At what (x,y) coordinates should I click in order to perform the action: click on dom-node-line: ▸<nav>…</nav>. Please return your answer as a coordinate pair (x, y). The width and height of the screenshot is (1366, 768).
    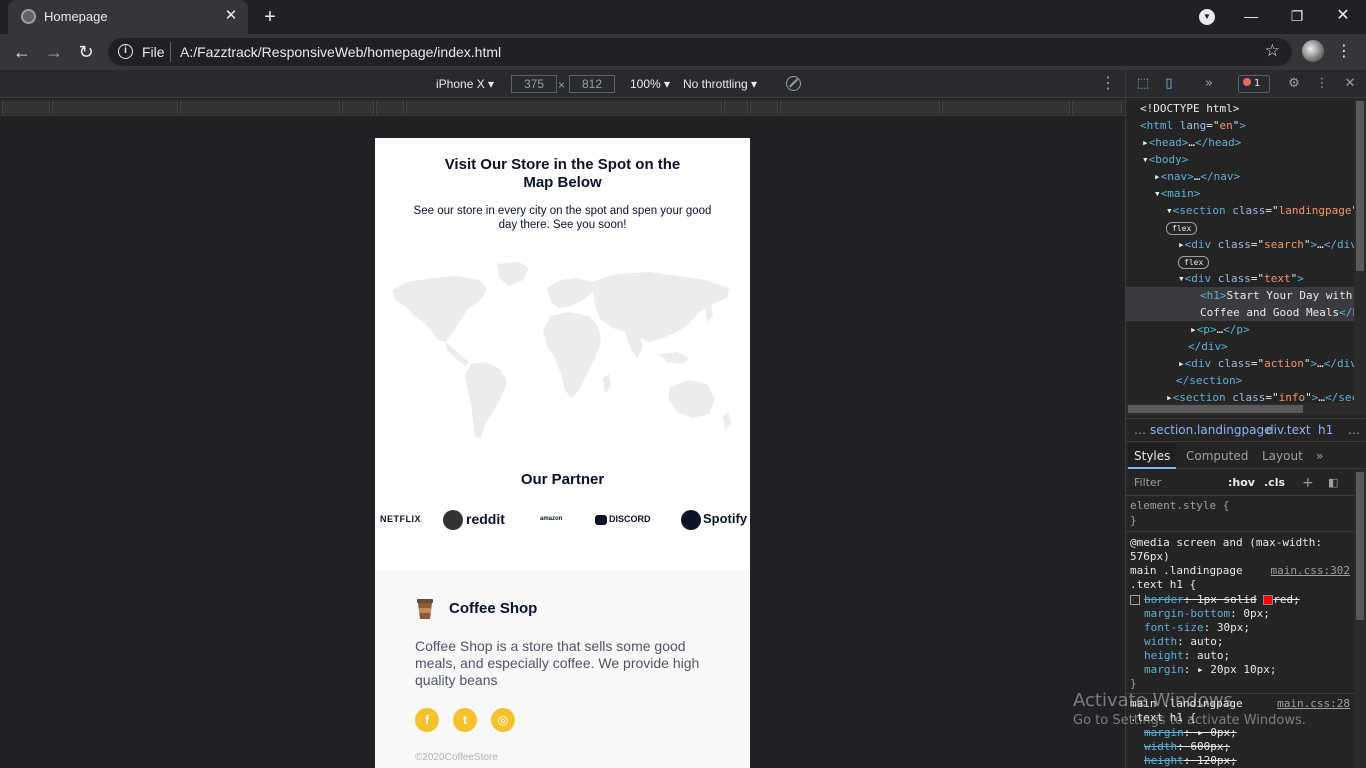
    Looking at the image, I should click on (1240, 176).